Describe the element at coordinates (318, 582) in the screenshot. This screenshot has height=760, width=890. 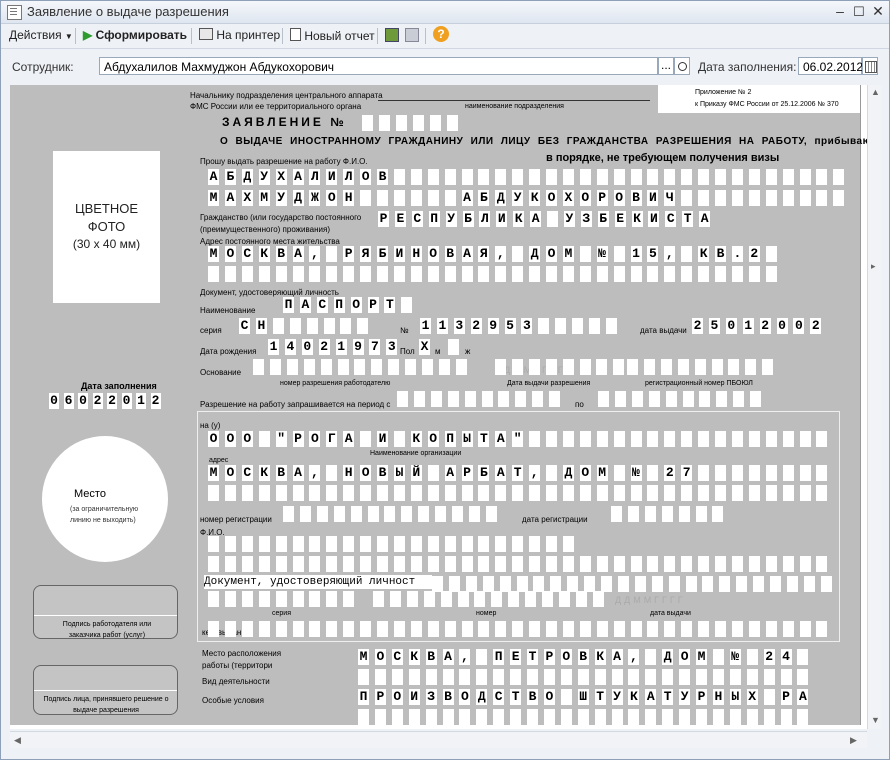
I see `id-document-text: Документ, удостоверяющий личност` at that location.